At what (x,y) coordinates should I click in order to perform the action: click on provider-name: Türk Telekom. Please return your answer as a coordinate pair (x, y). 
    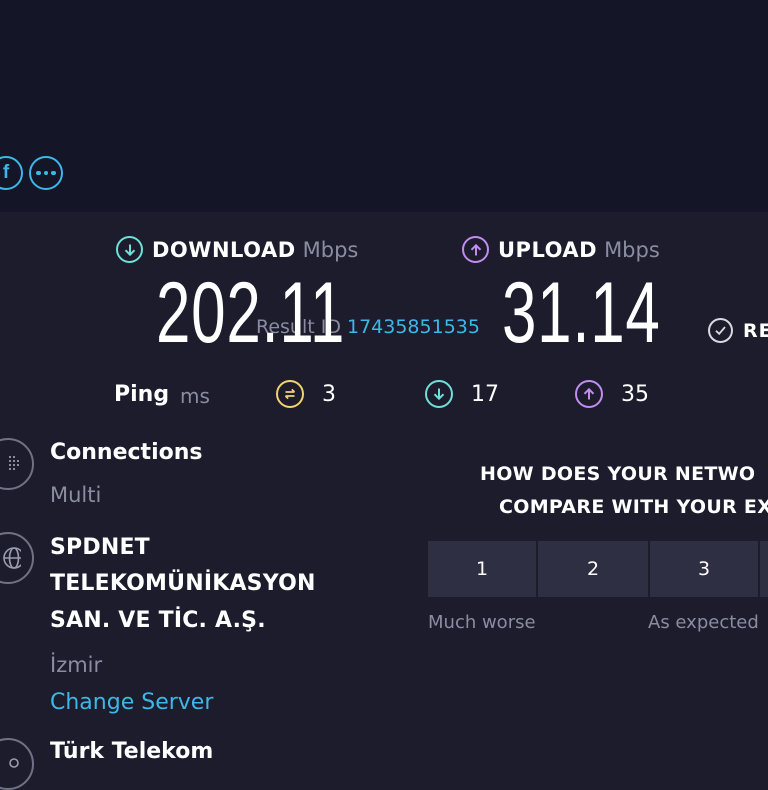
    Looking at the image, I should click on (132, 751).